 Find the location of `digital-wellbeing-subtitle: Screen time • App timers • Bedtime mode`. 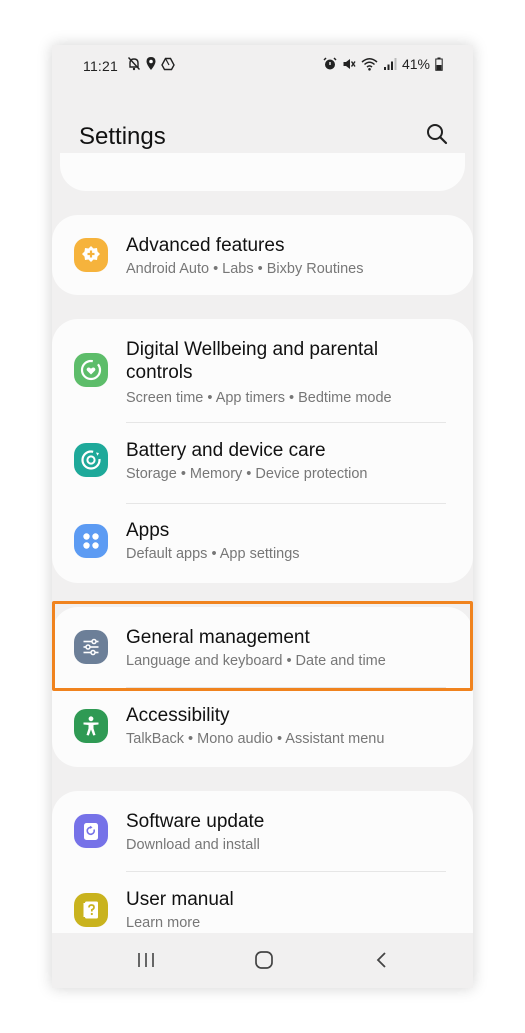

digital-wellbeing-subtitle: Screen time • App timers • Bedtime mode is located at coordinates (259, 398).